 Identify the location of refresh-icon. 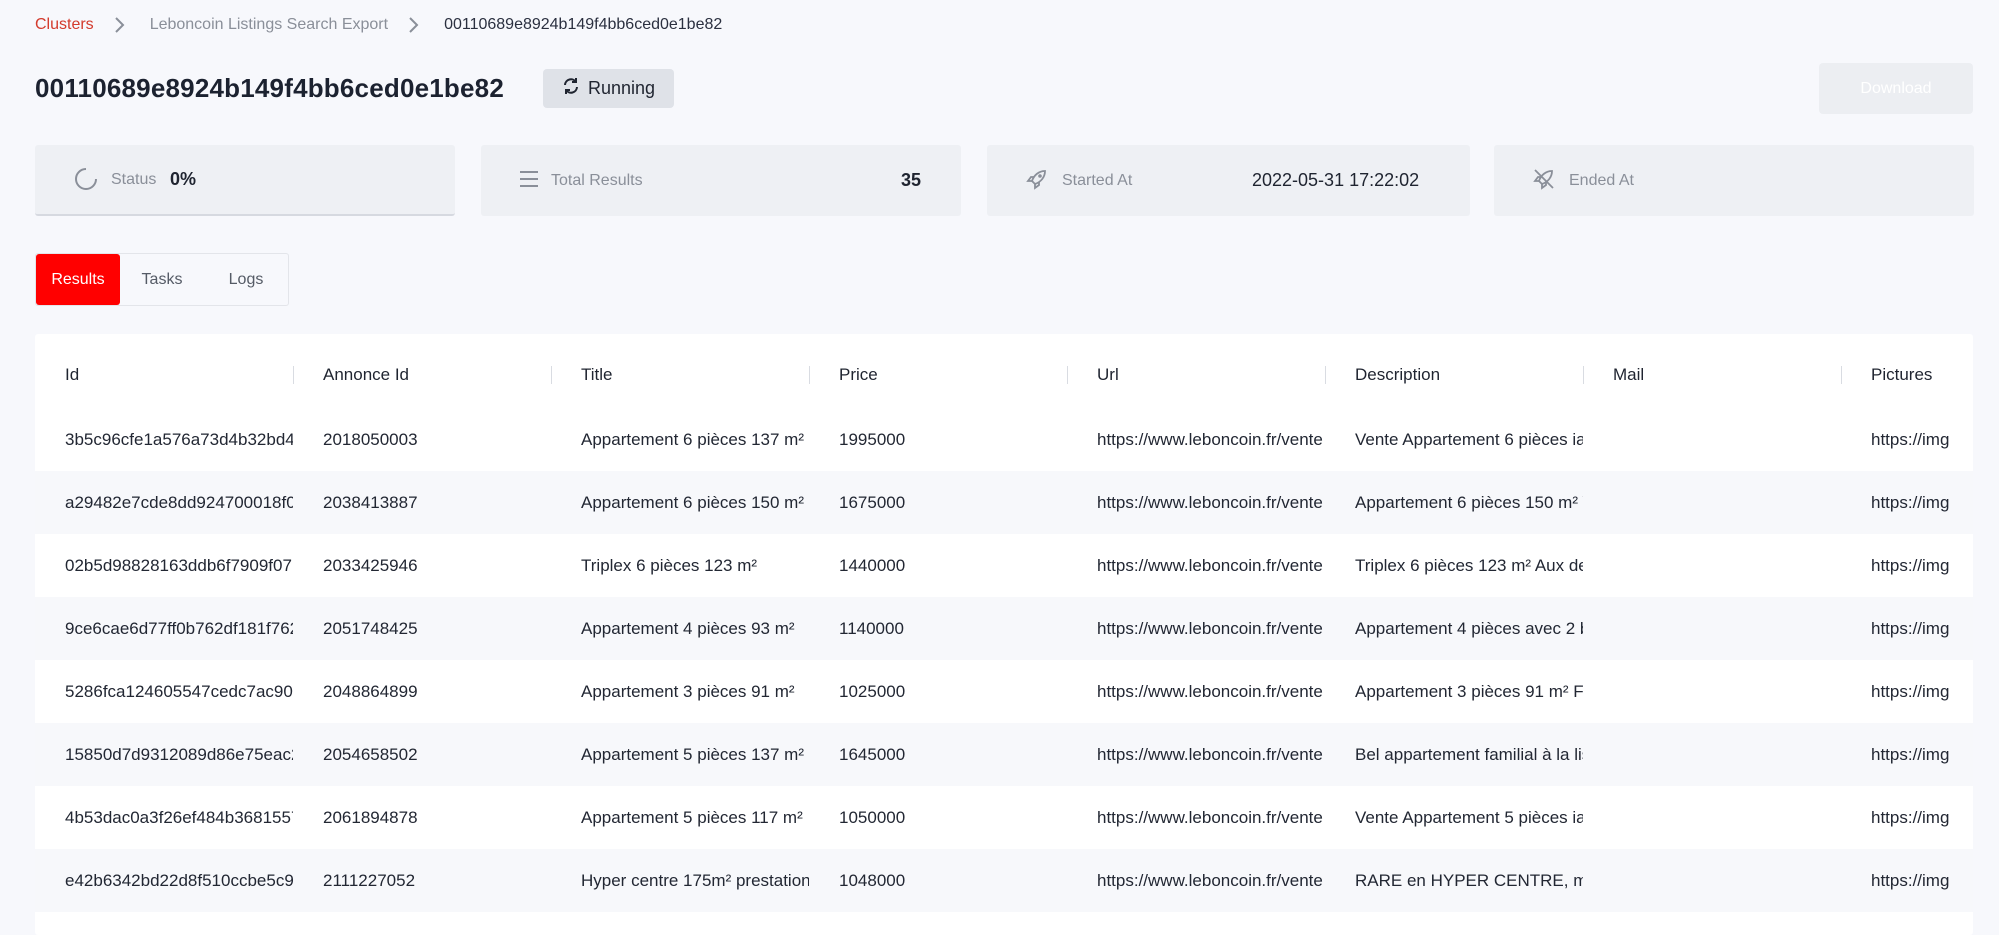
(571, 88).